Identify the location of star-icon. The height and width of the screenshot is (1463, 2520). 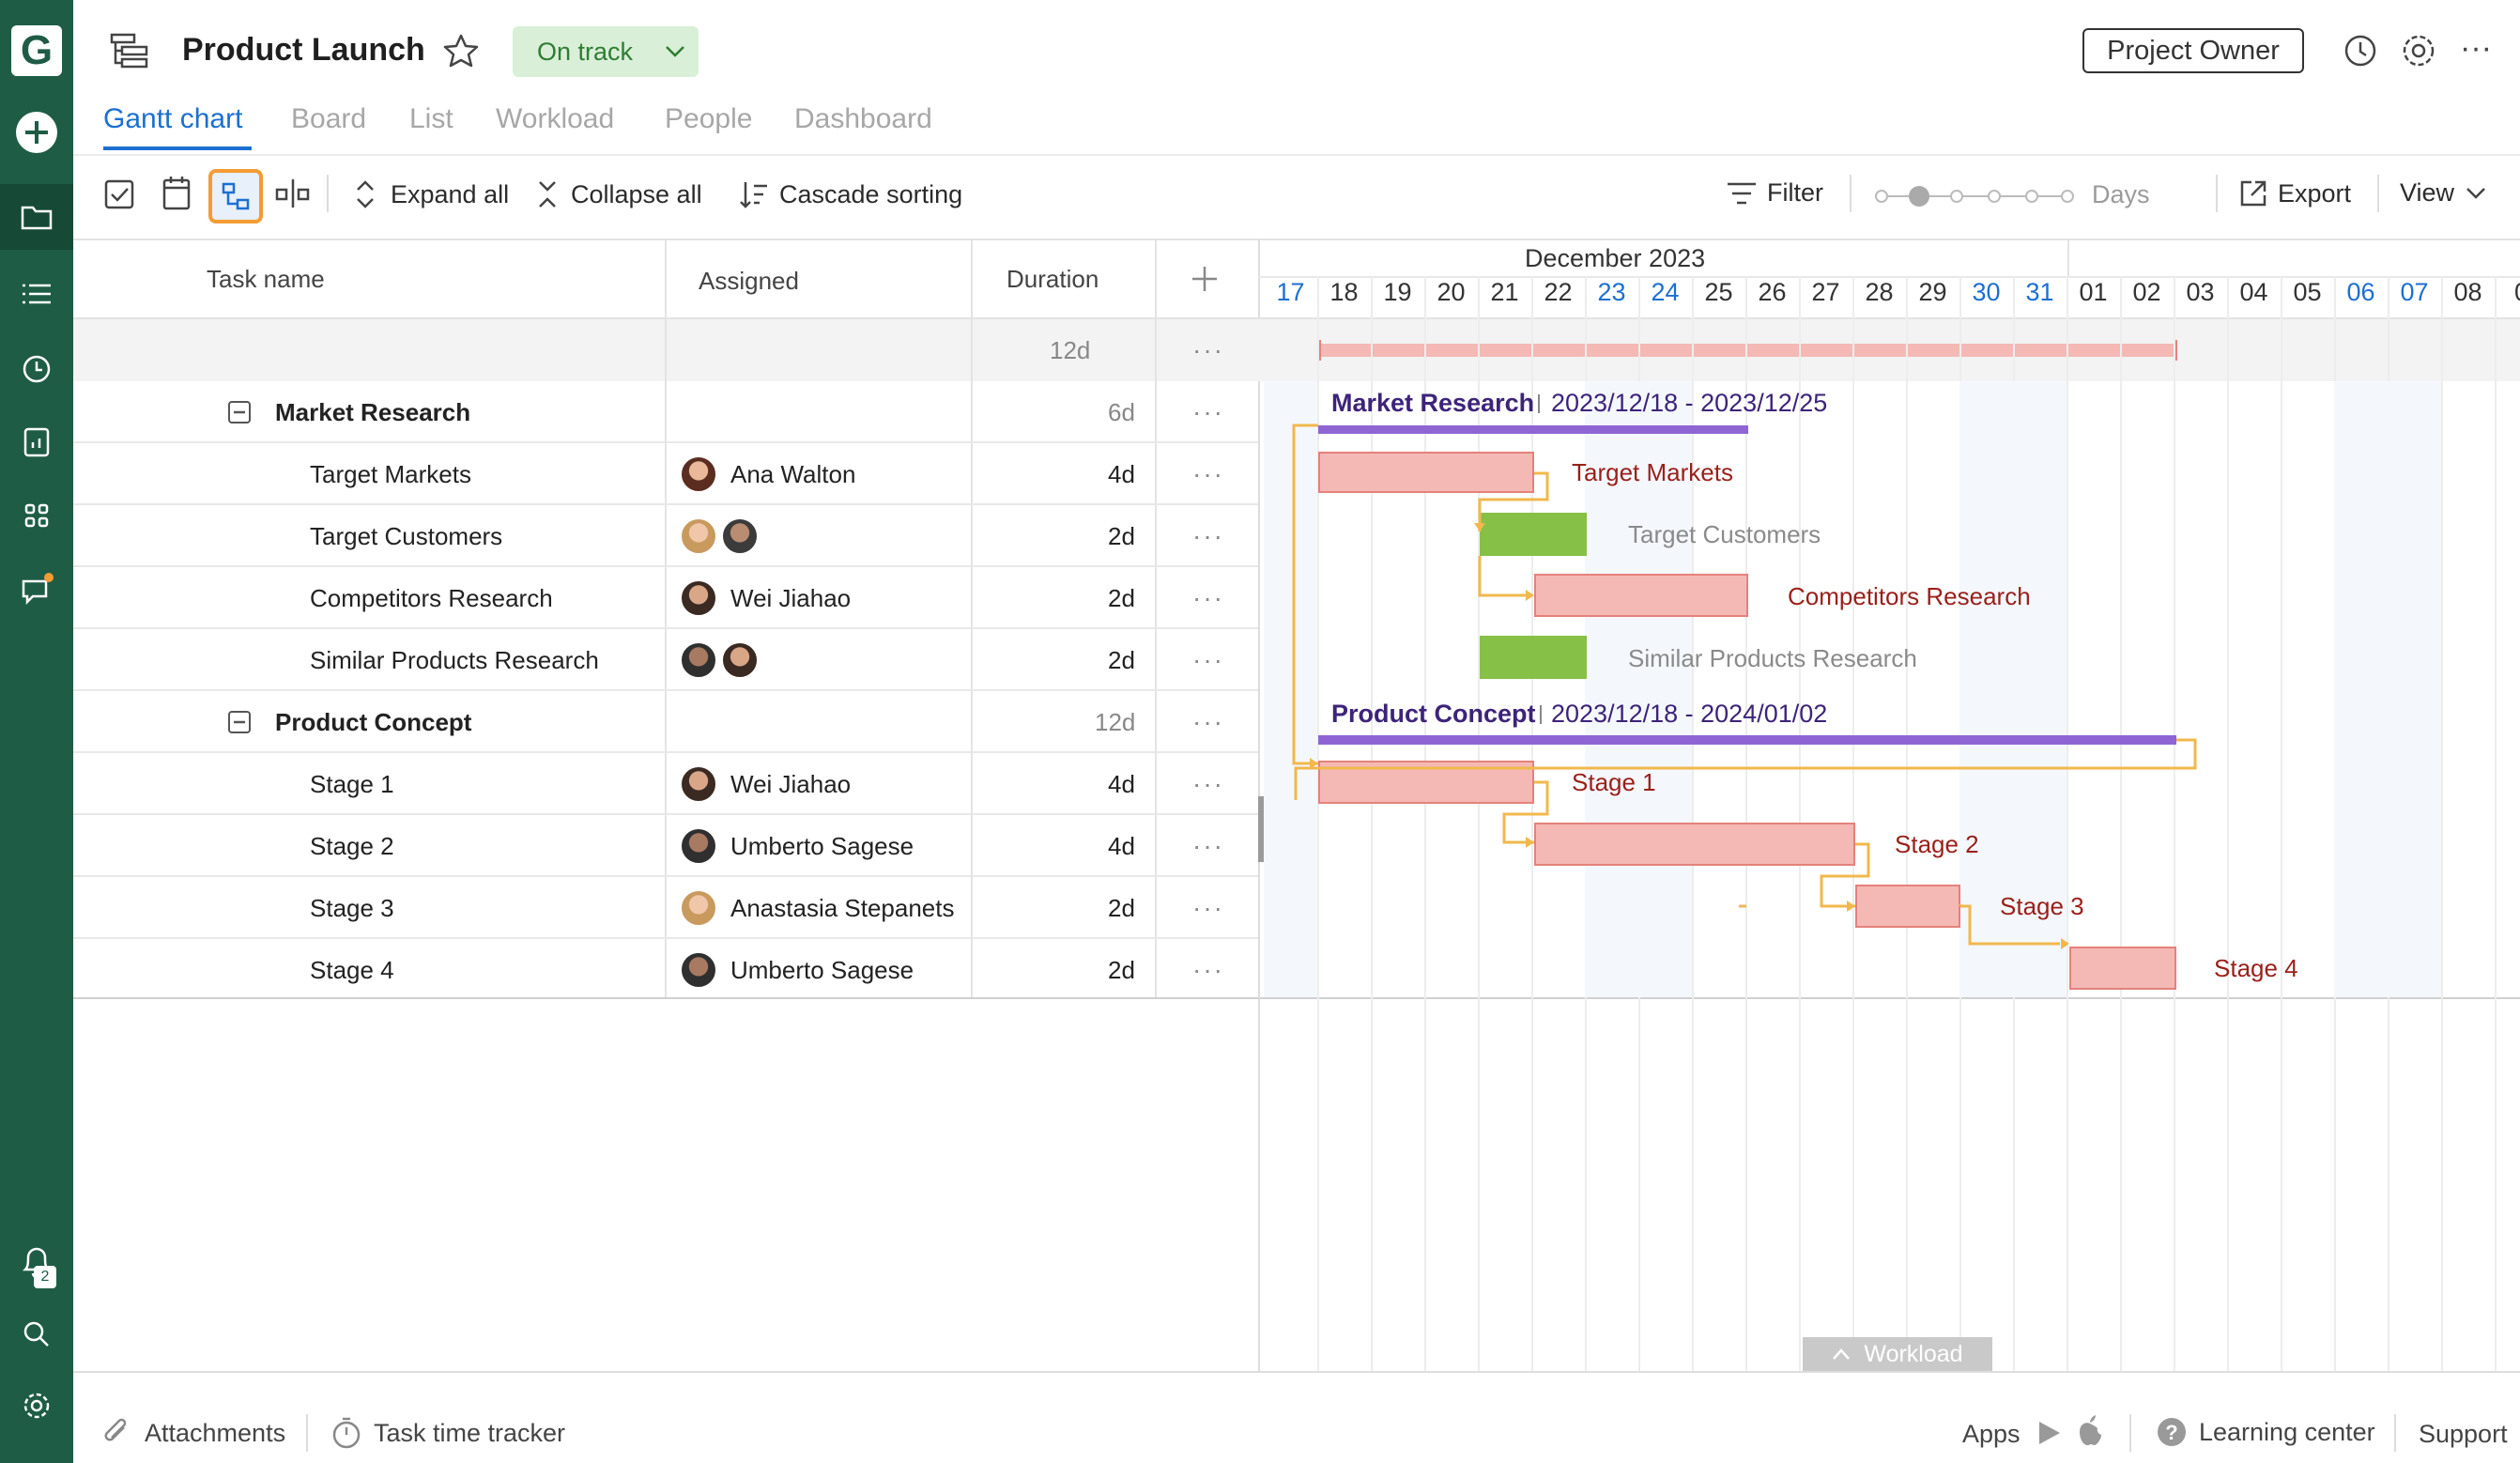
(461, 54).